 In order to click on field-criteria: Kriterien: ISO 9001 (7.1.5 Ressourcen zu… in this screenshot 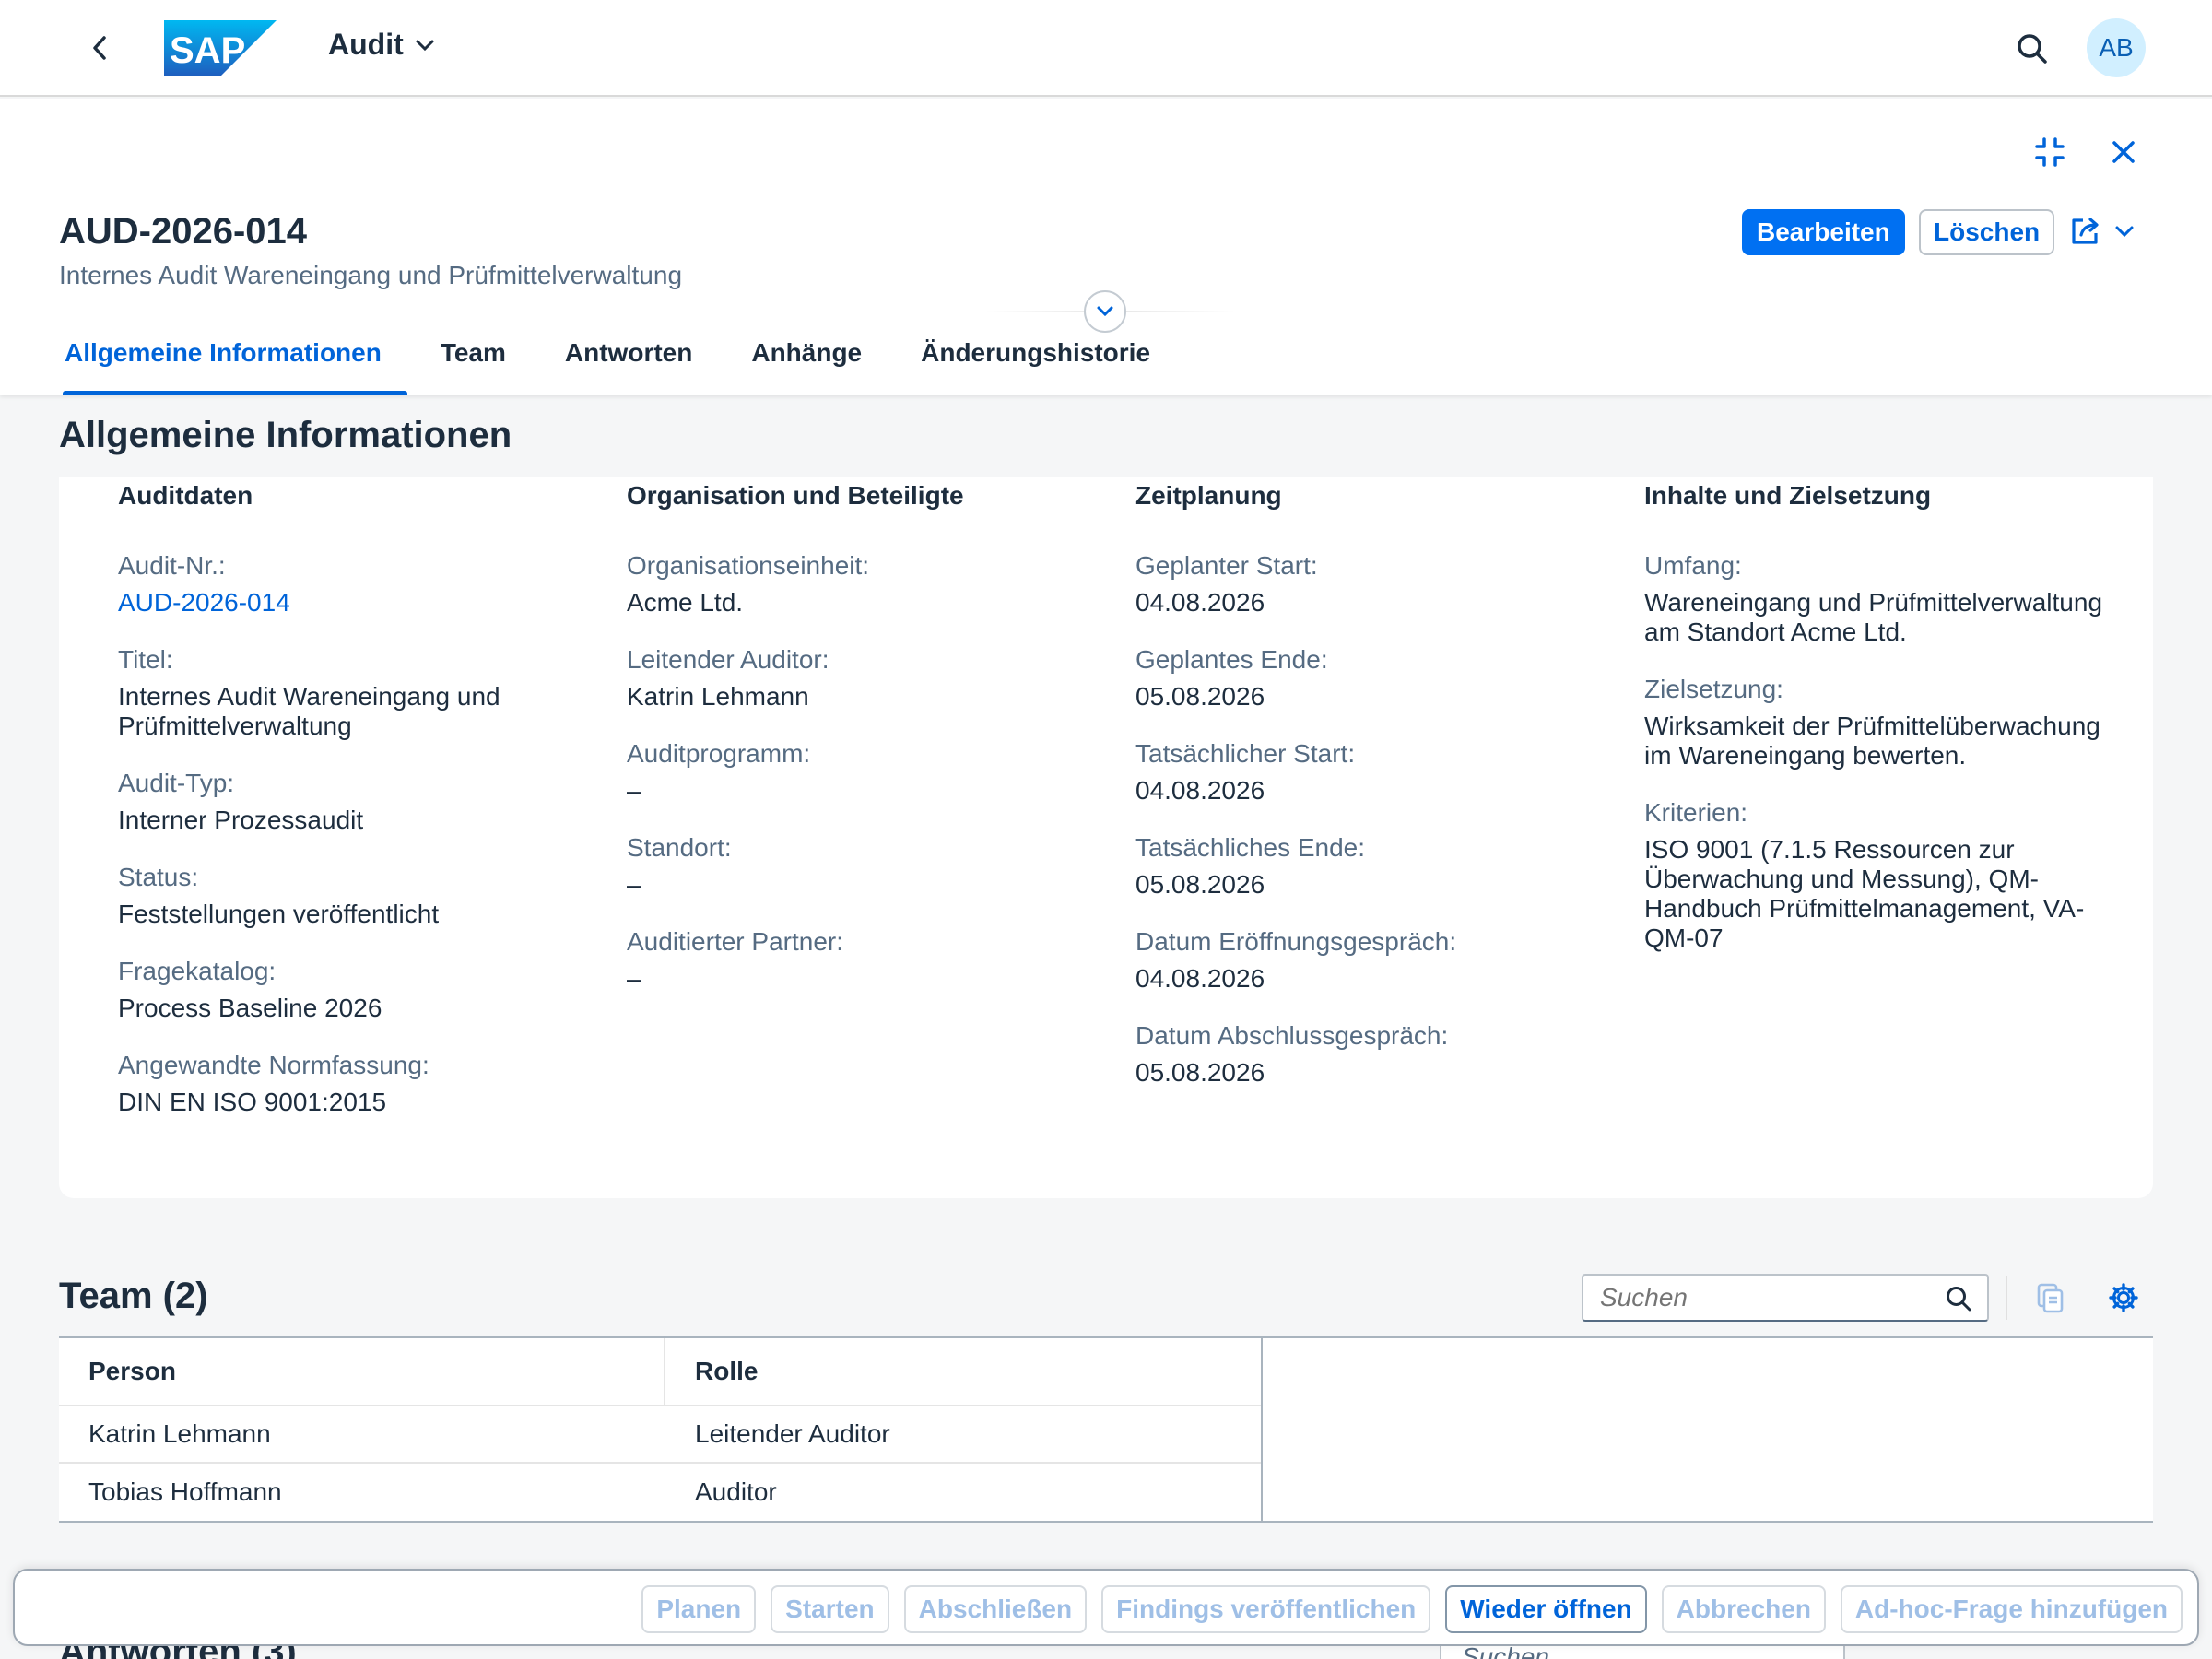, I will do `click(1864, 875)`.